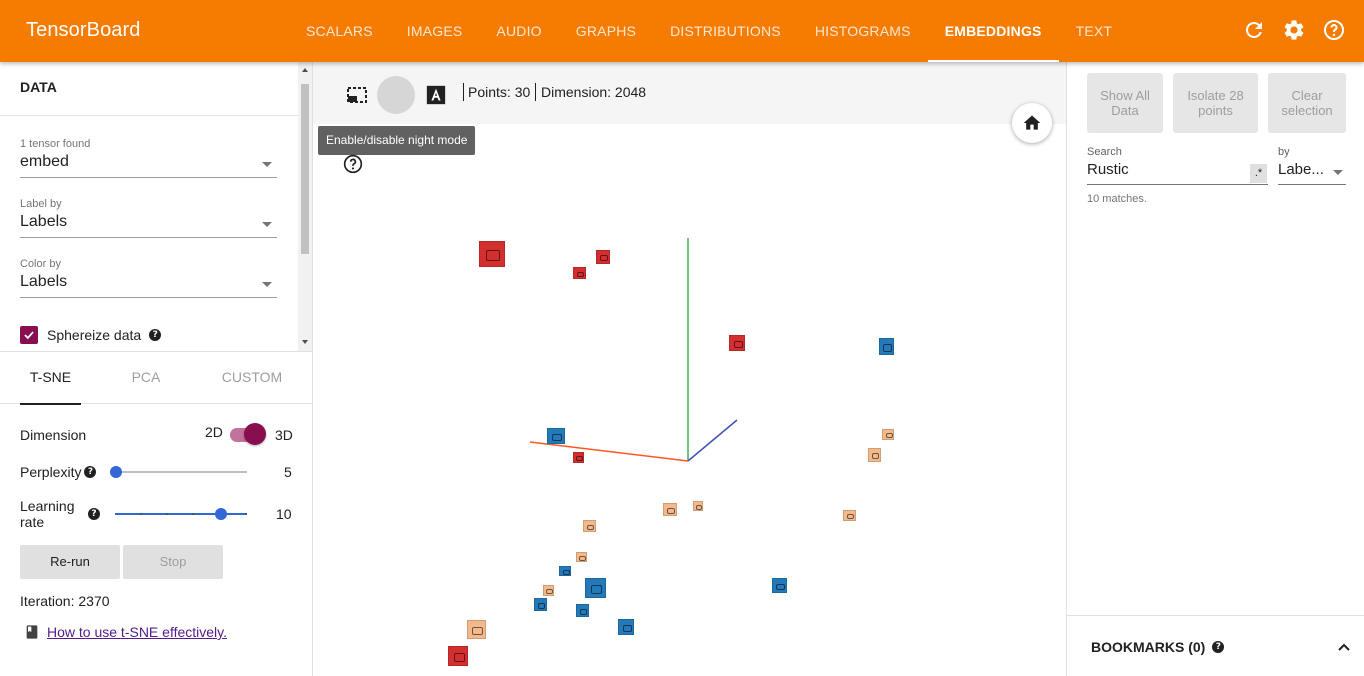  Describe the element at coordinates (435, 31) in the screenshot. I see `tab-images: IMAGES` at that location.